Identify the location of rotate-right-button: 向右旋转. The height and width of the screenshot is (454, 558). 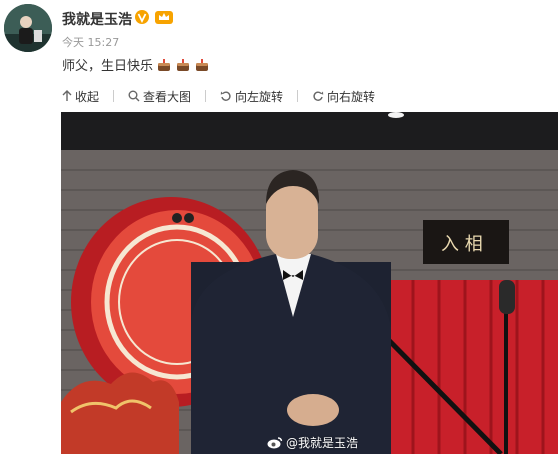
(343, 96).